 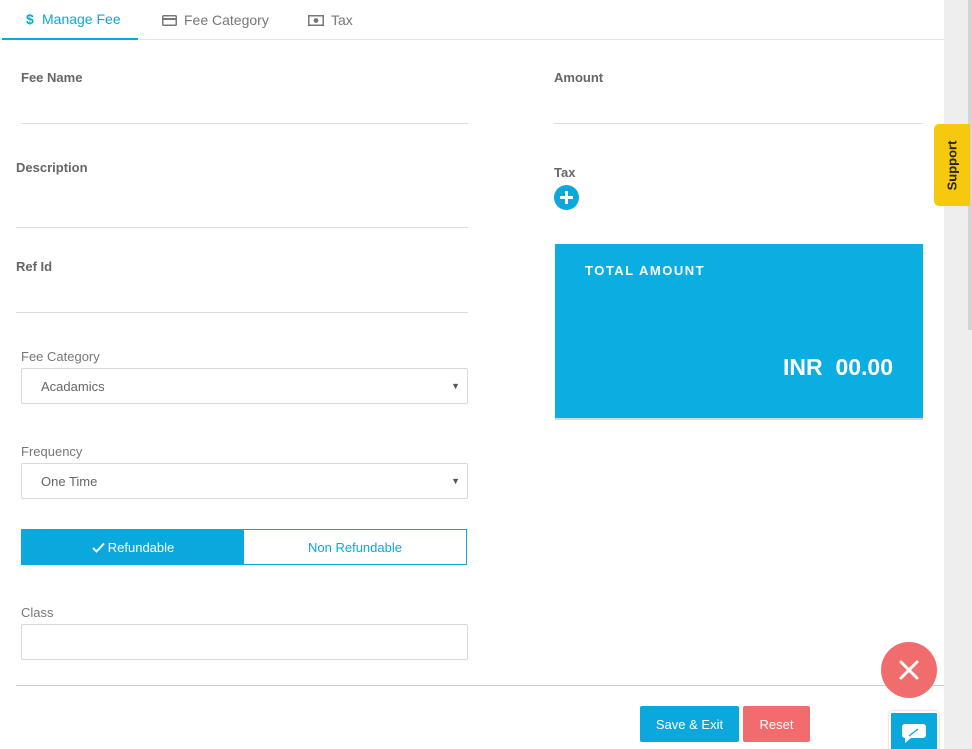 I want to click on money-icon, so click(x=316, y=20).